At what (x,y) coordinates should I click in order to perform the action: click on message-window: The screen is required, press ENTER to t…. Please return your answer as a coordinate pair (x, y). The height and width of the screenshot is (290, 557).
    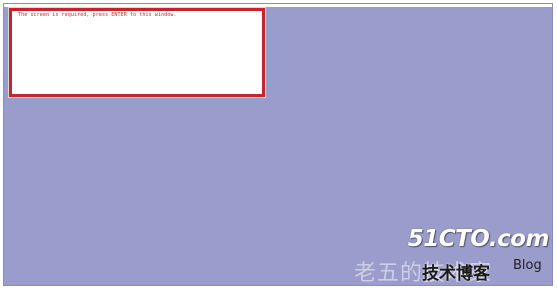
    Looking at the image, I should click on (137, 52).